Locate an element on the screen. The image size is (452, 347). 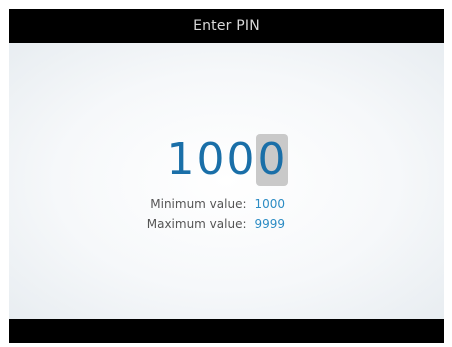
minimum-value-label: Minimum value: is located at coordinates (198, 204).